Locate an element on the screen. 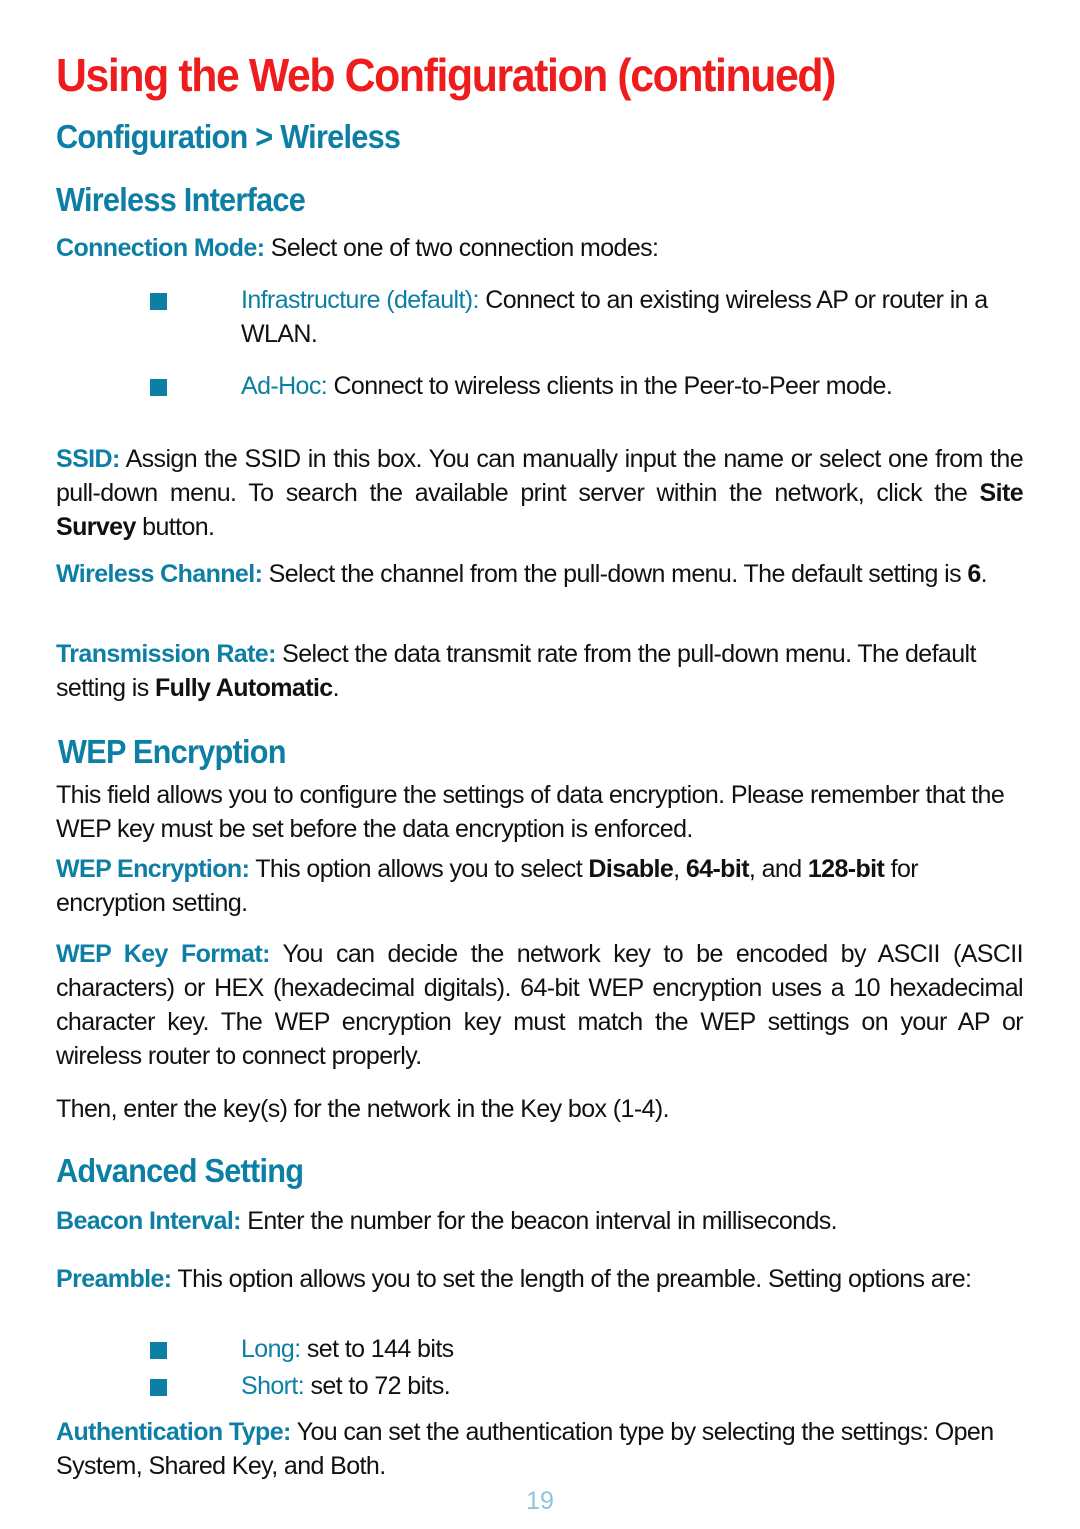 This screenshot has height=1529, width=1080. transmission-rate-text-end: . is located at coordinates (336, 688).